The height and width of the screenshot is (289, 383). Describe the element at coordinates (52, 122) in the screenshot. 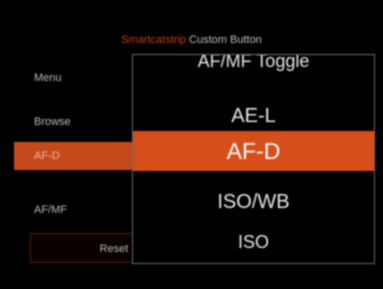

I see `menu-item-label: Browse` at that location.